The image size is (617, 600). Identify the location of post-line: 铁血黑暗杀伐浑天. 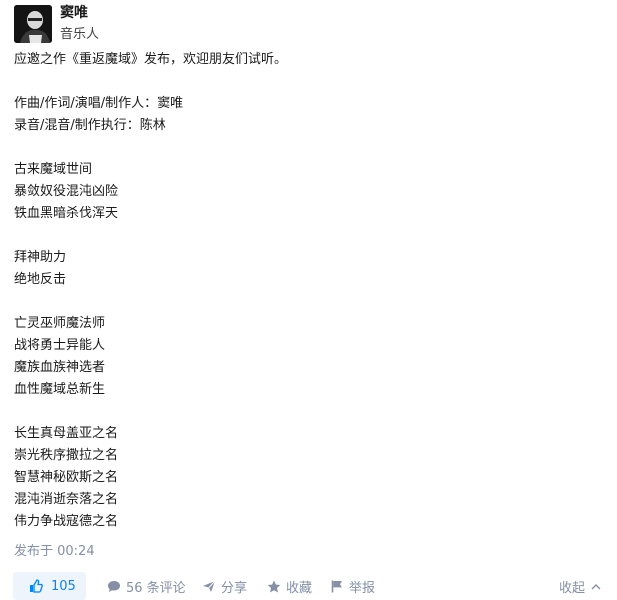
(66, 213).